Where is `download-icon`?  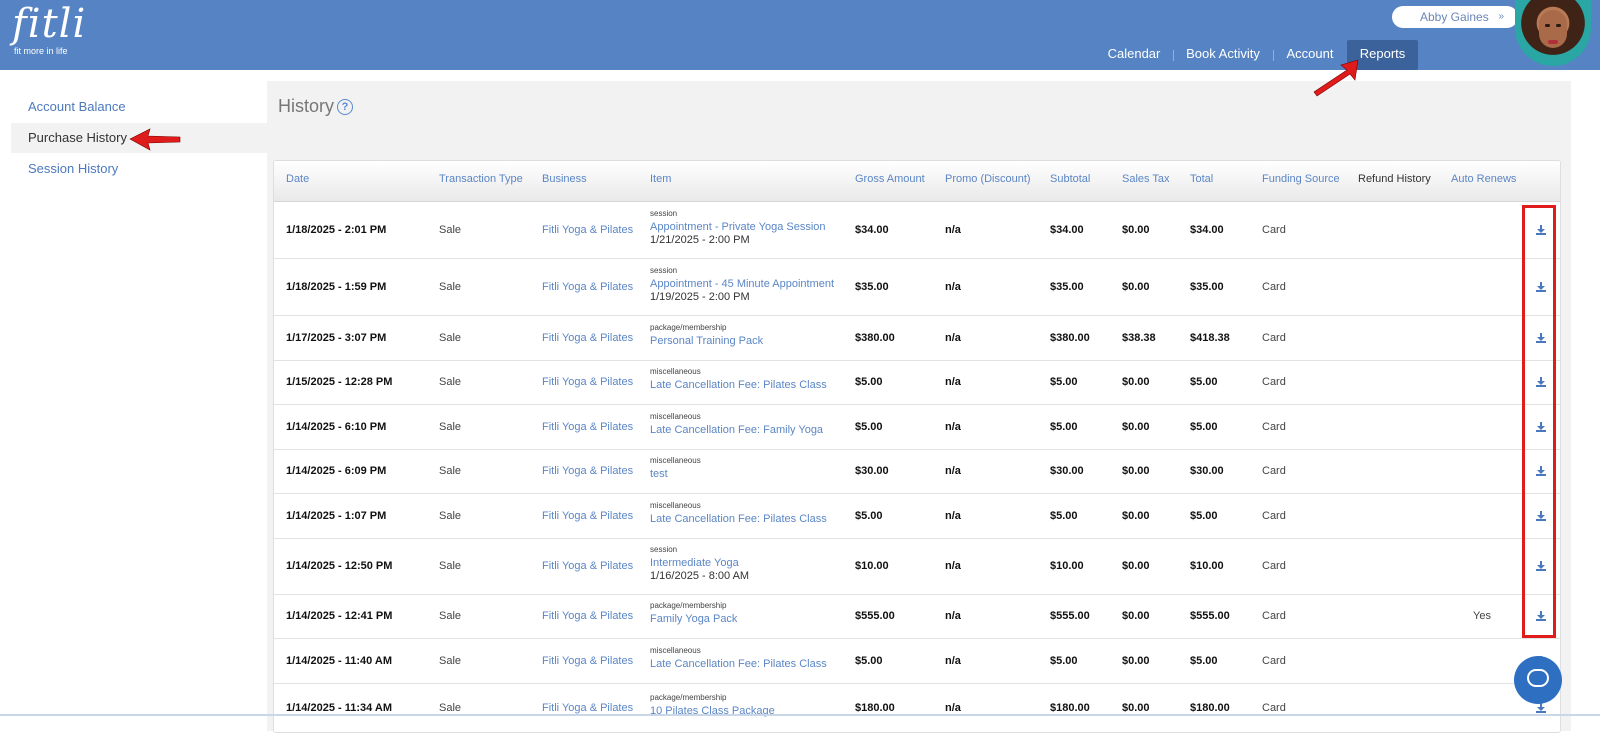 download-icon is located at coordinates (1541, 708).